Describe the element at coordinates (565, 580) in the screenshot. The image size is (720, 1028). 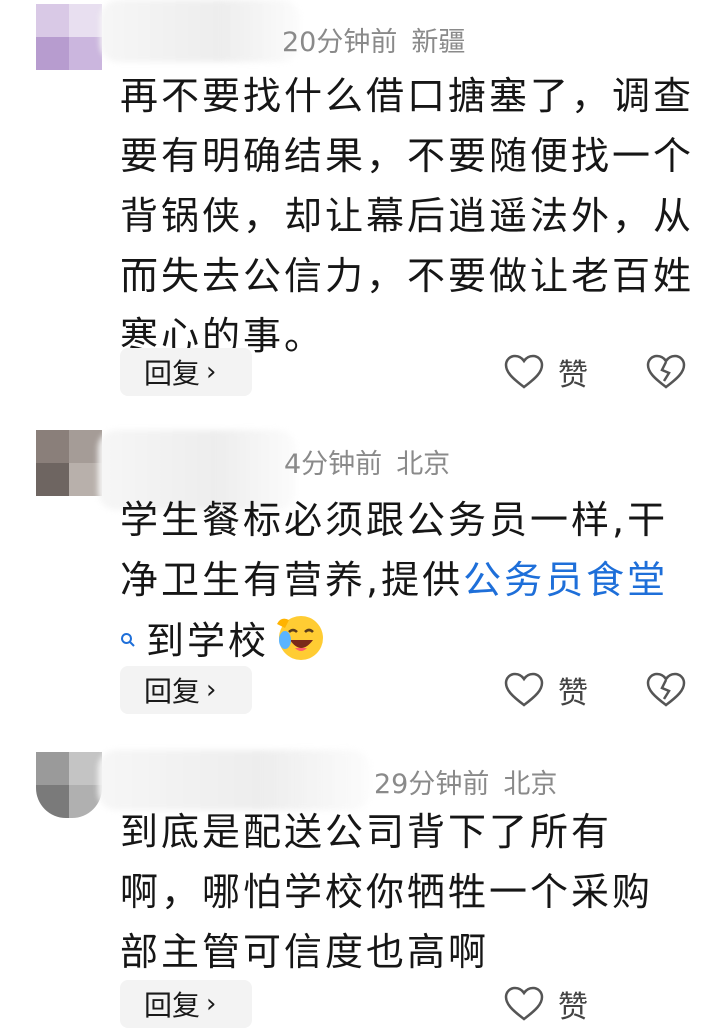
I see `hashtag-link: 公务员食堂` at that location.